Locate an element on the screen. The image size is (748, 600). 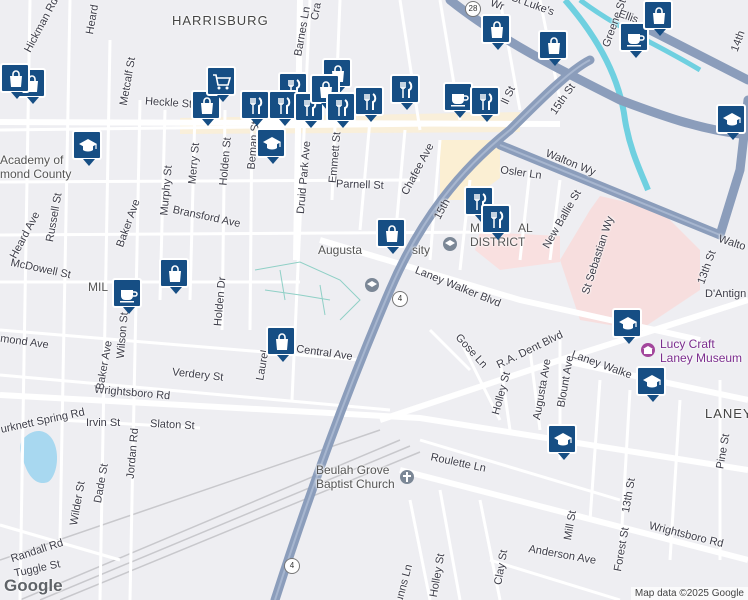
academy-label-1: Academy of is located at coordinates (32, 160).